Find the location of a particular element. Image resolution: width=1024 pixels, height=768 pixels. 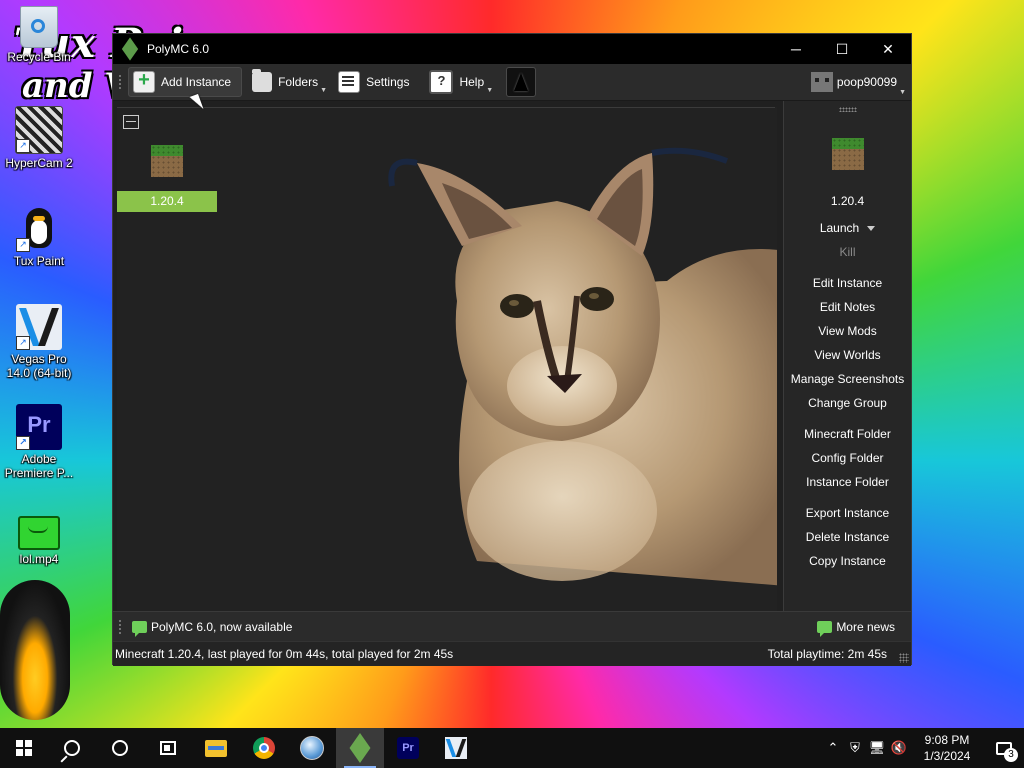

premiere-pro-icon: Pr is located at coordinates (408, 748).